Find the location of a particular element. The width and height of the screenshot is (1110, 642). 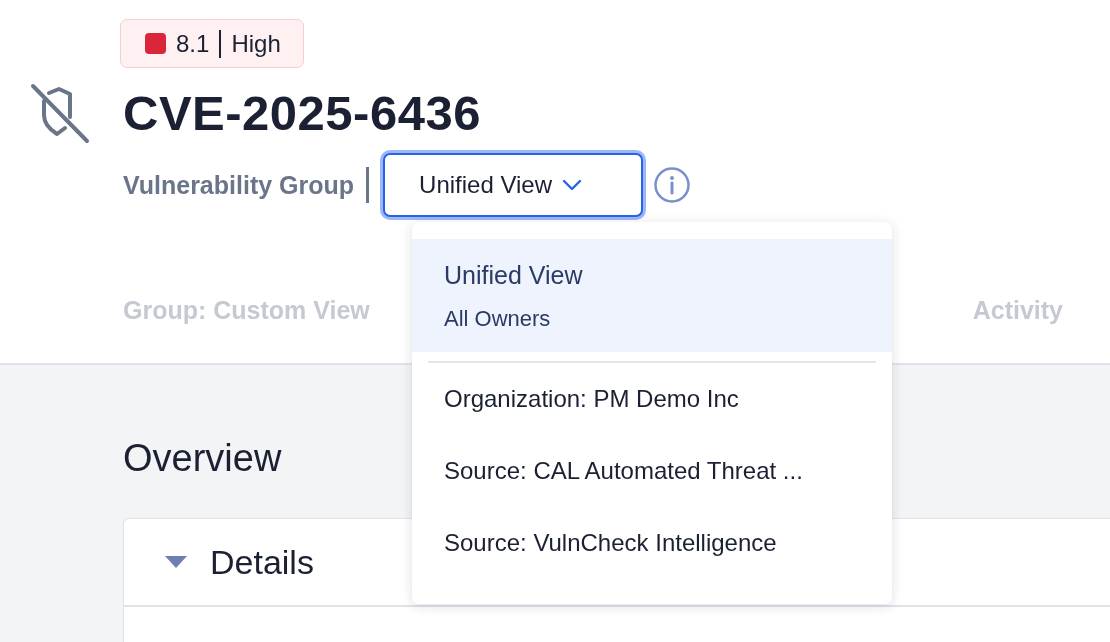

severity-label: High is located at coordinates (256, 43).